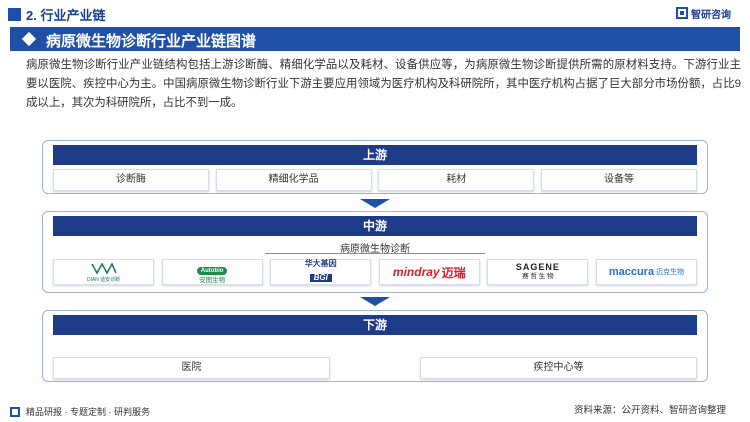 The image size is (750, 422). I want to click on upstream-item: 耗材, so click(456, 180).